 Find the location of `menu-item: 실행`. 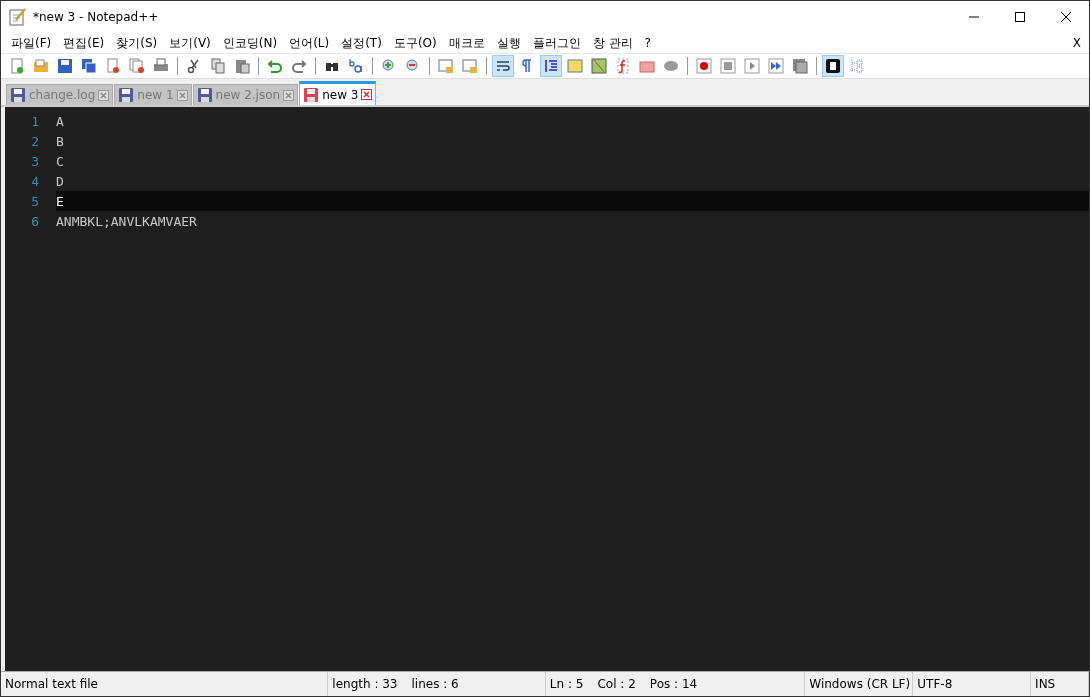

menu-item: 실행 is located at coordinates (508, 43).